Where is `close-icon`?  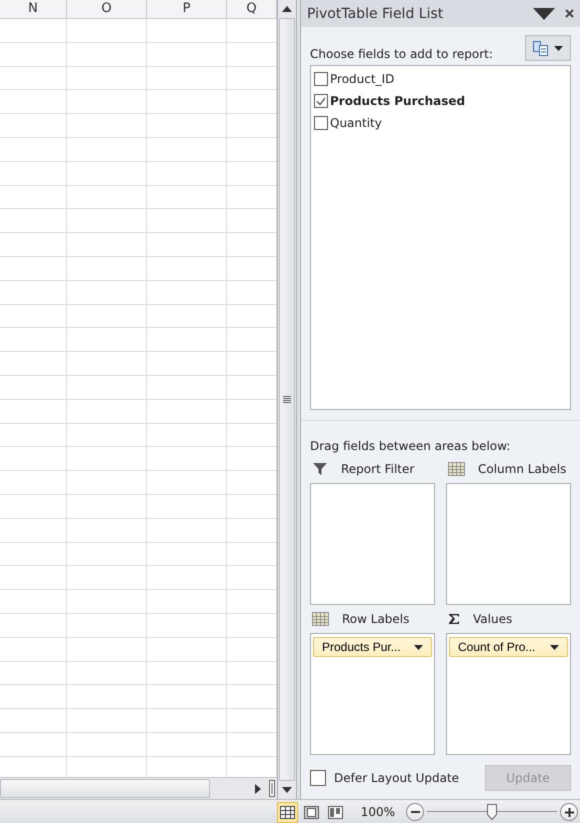 close-icon is located at coordinates (569, 13).